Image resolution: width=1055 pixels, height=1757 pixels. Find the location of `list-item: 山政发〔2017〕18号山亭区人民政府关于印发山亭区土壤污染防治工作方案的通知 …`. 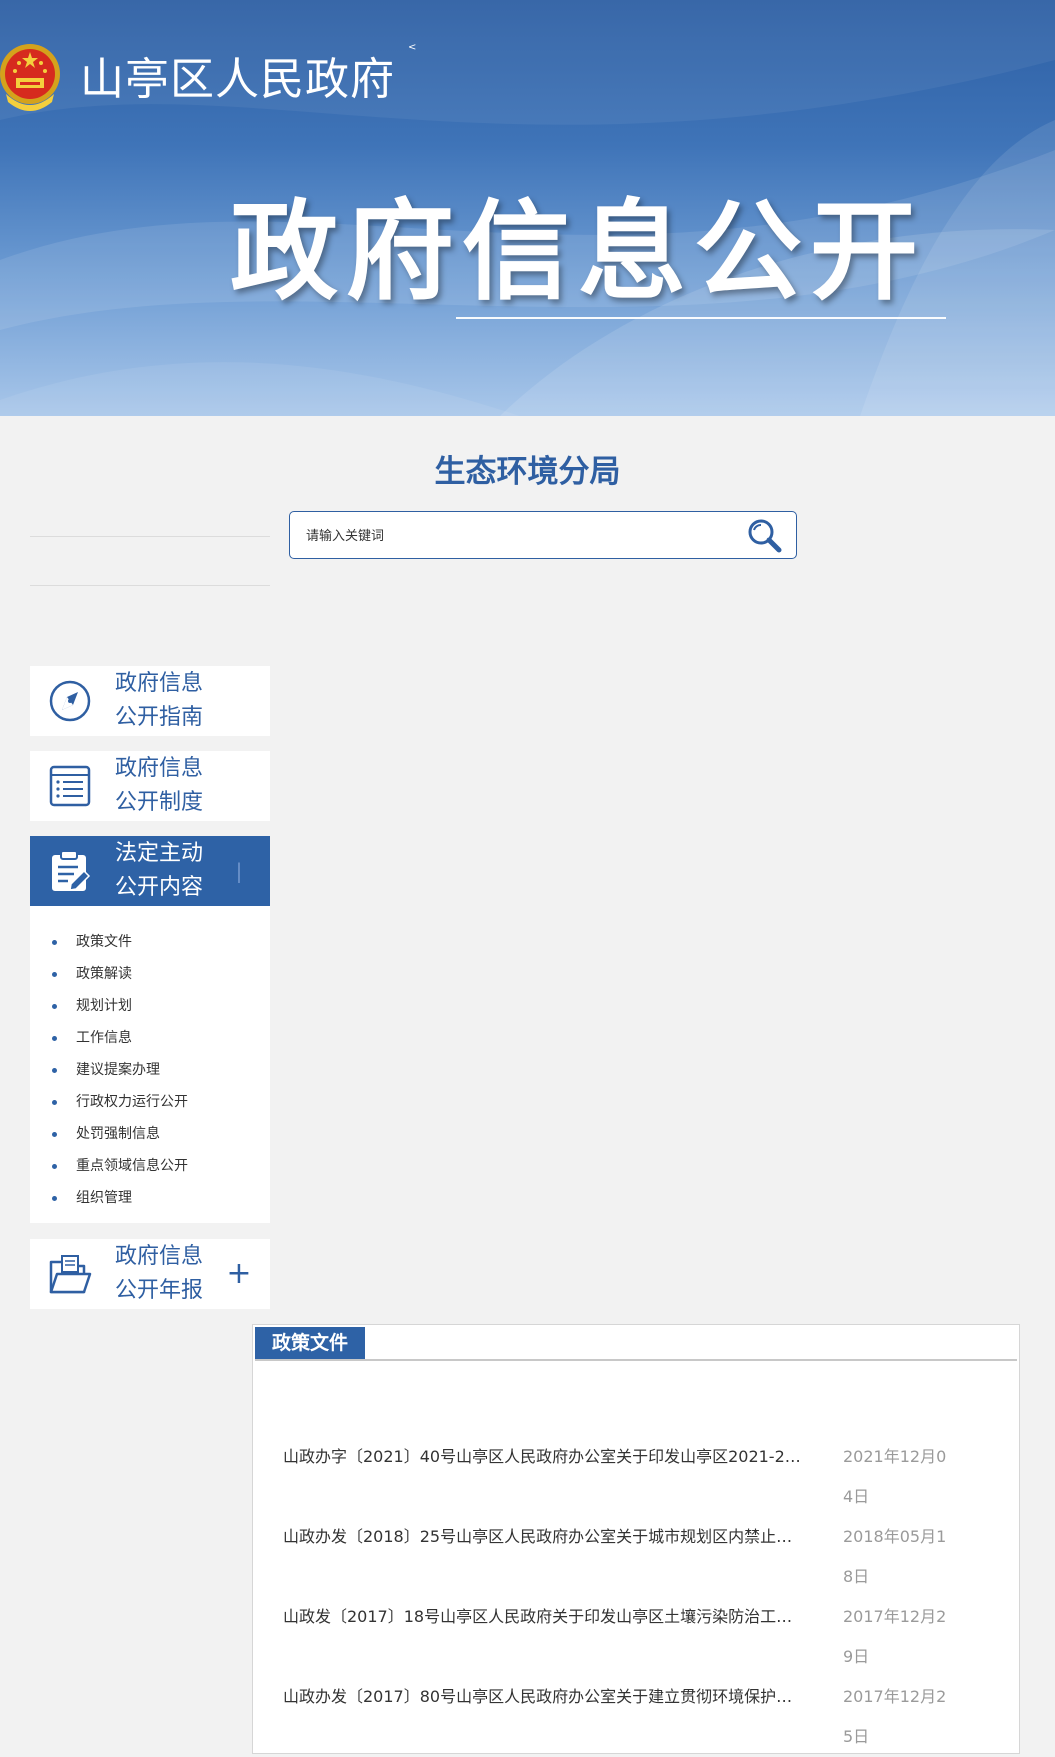

list-item: 山政发〔2017〕18号山亭区人民政府关于印发山亭区土壤污染防治工作方案的通知 … is located at coordinates (633, 1637).